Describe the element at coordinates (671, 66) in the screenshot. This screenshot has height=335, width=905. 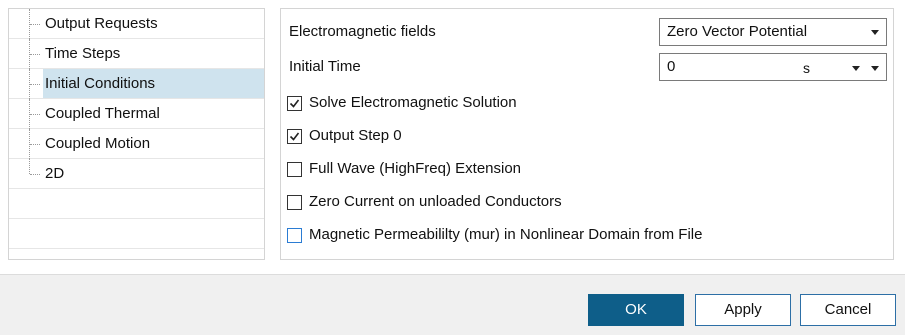
I see `initial-time-value: 0` at that location.